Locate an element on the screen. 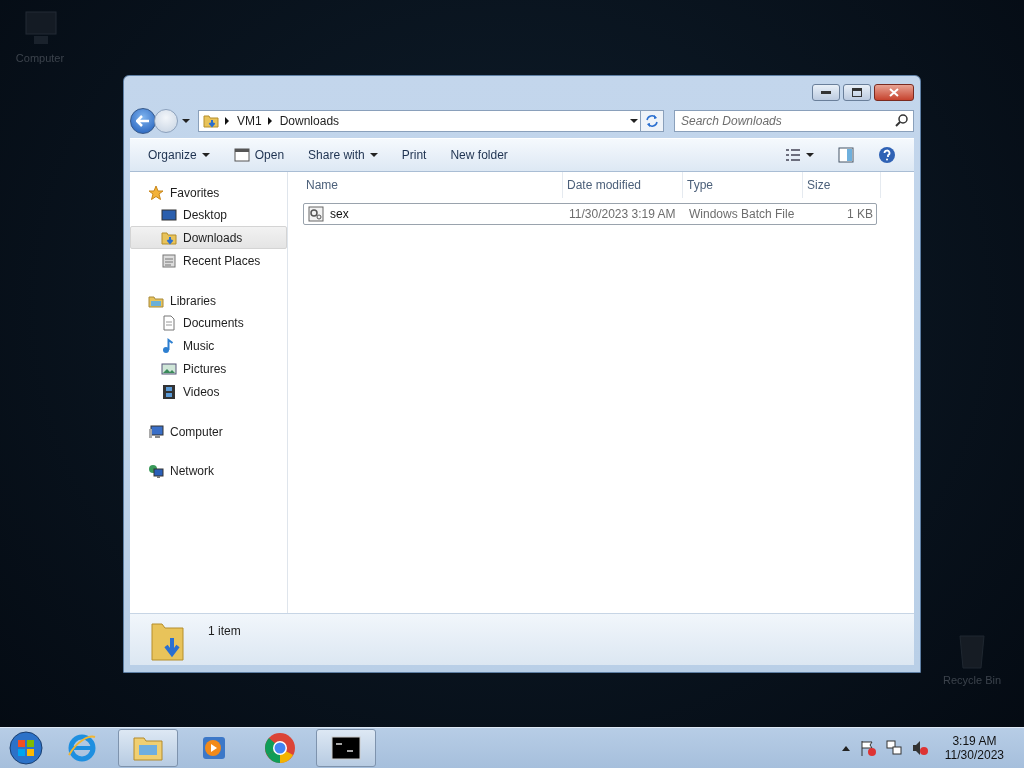 This screenshot has width=1024, height=768. navigation-group: Libraries is located at coordinates (208, 300).